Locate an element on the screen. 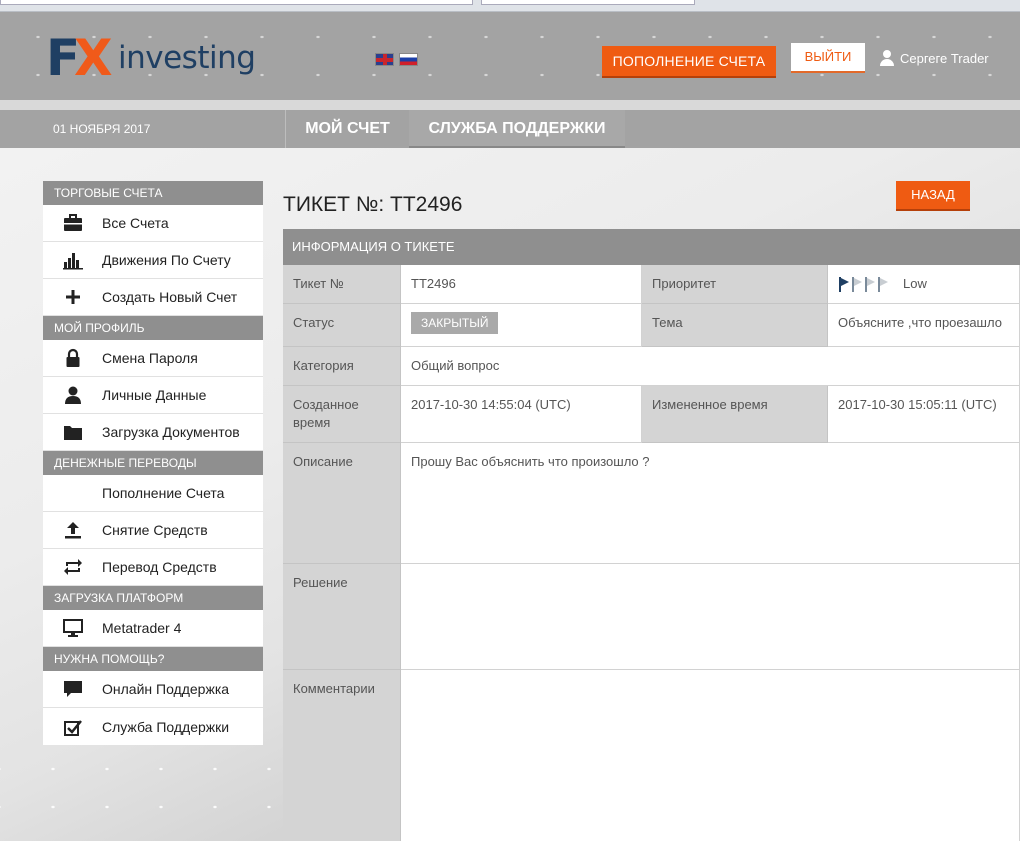 Image resolution: width=1020 pixels, height=841 pixels. background-pattern is located at coordinates (141, 790).